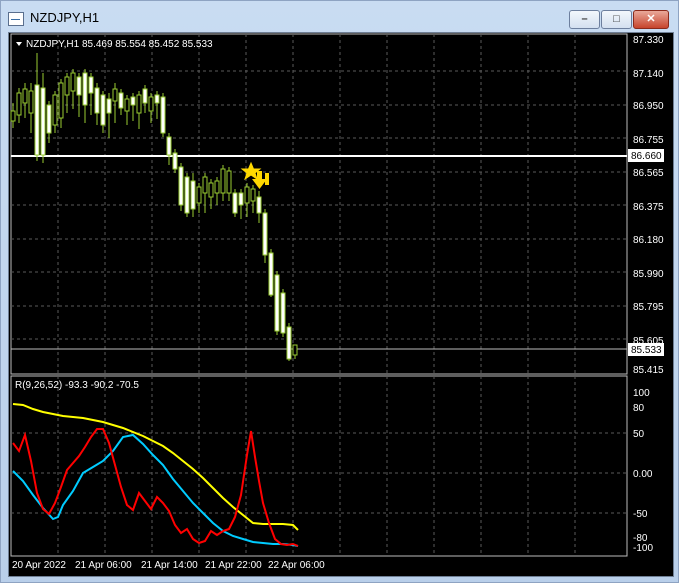 This screenshot has width=679, height=583. I want to click on window-title: NZDJPY,H1, so click(65, 17).